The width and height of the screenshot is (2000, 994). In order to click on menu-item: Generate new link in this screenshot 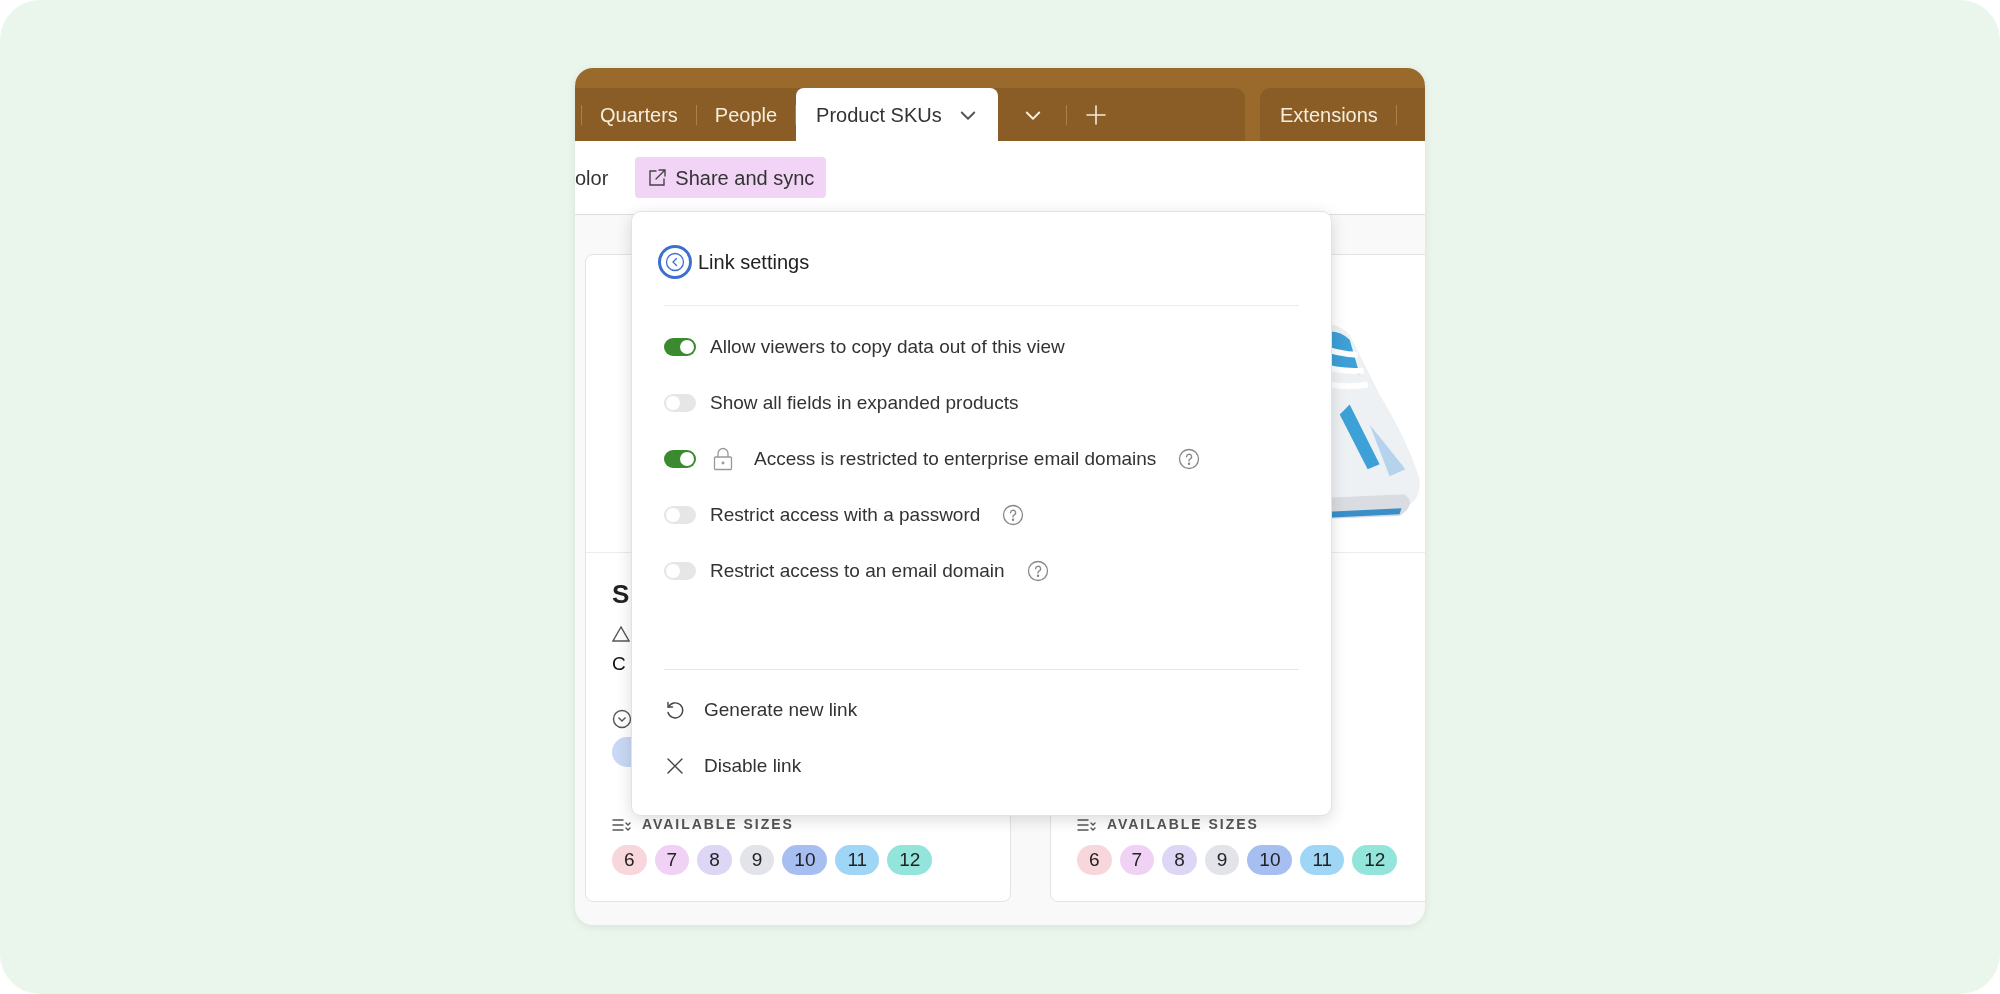, I will do `click(981, 710)`.